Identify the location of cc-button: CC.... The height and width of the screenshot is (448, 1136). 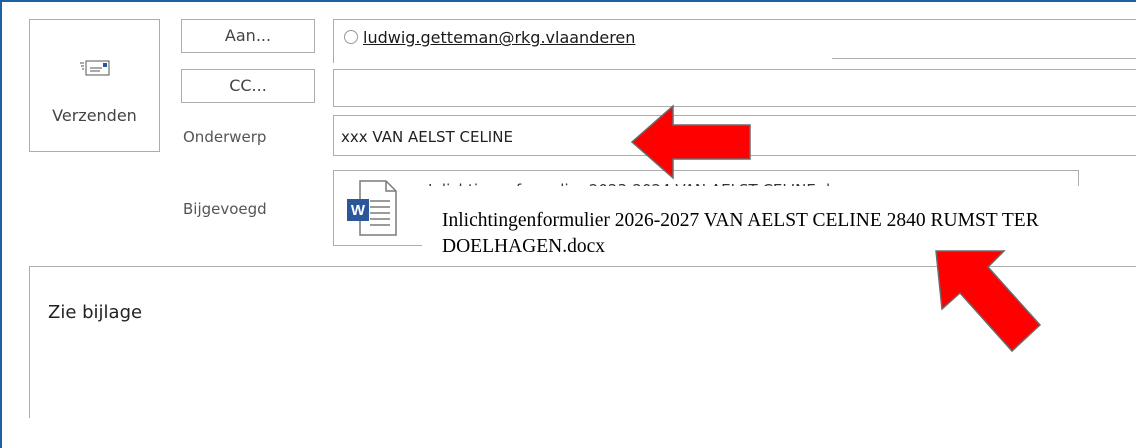
(248, 86).